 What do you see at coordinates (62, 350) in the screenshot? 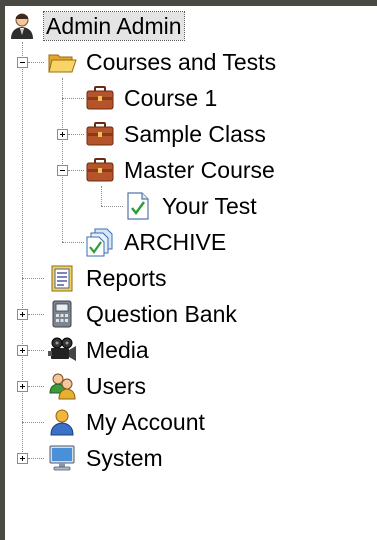
I see `camera-icon` at bounding box center [62, 350].